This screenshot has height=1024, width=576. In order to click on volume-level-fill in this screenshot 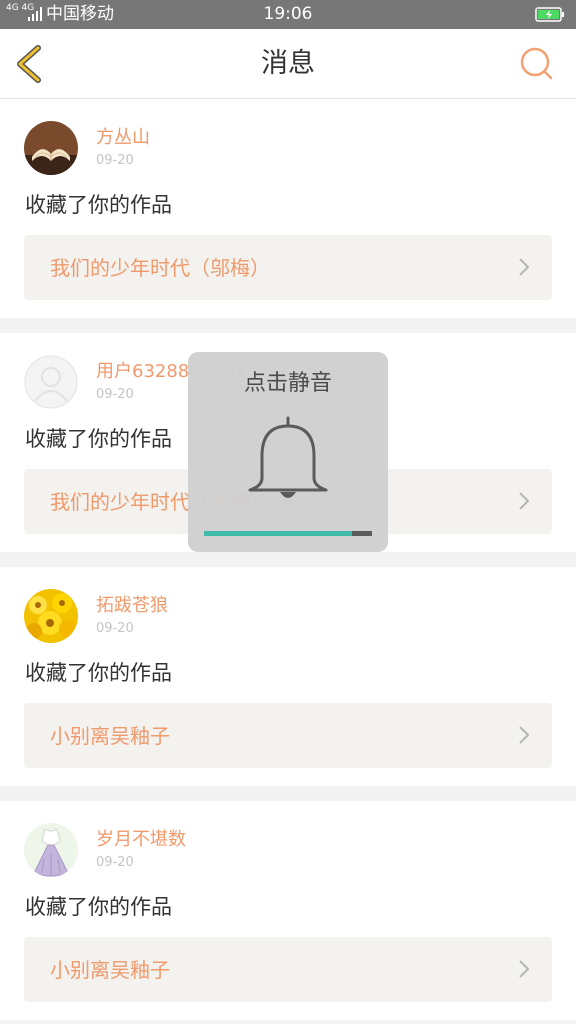, I will do `click(278, 533)`.